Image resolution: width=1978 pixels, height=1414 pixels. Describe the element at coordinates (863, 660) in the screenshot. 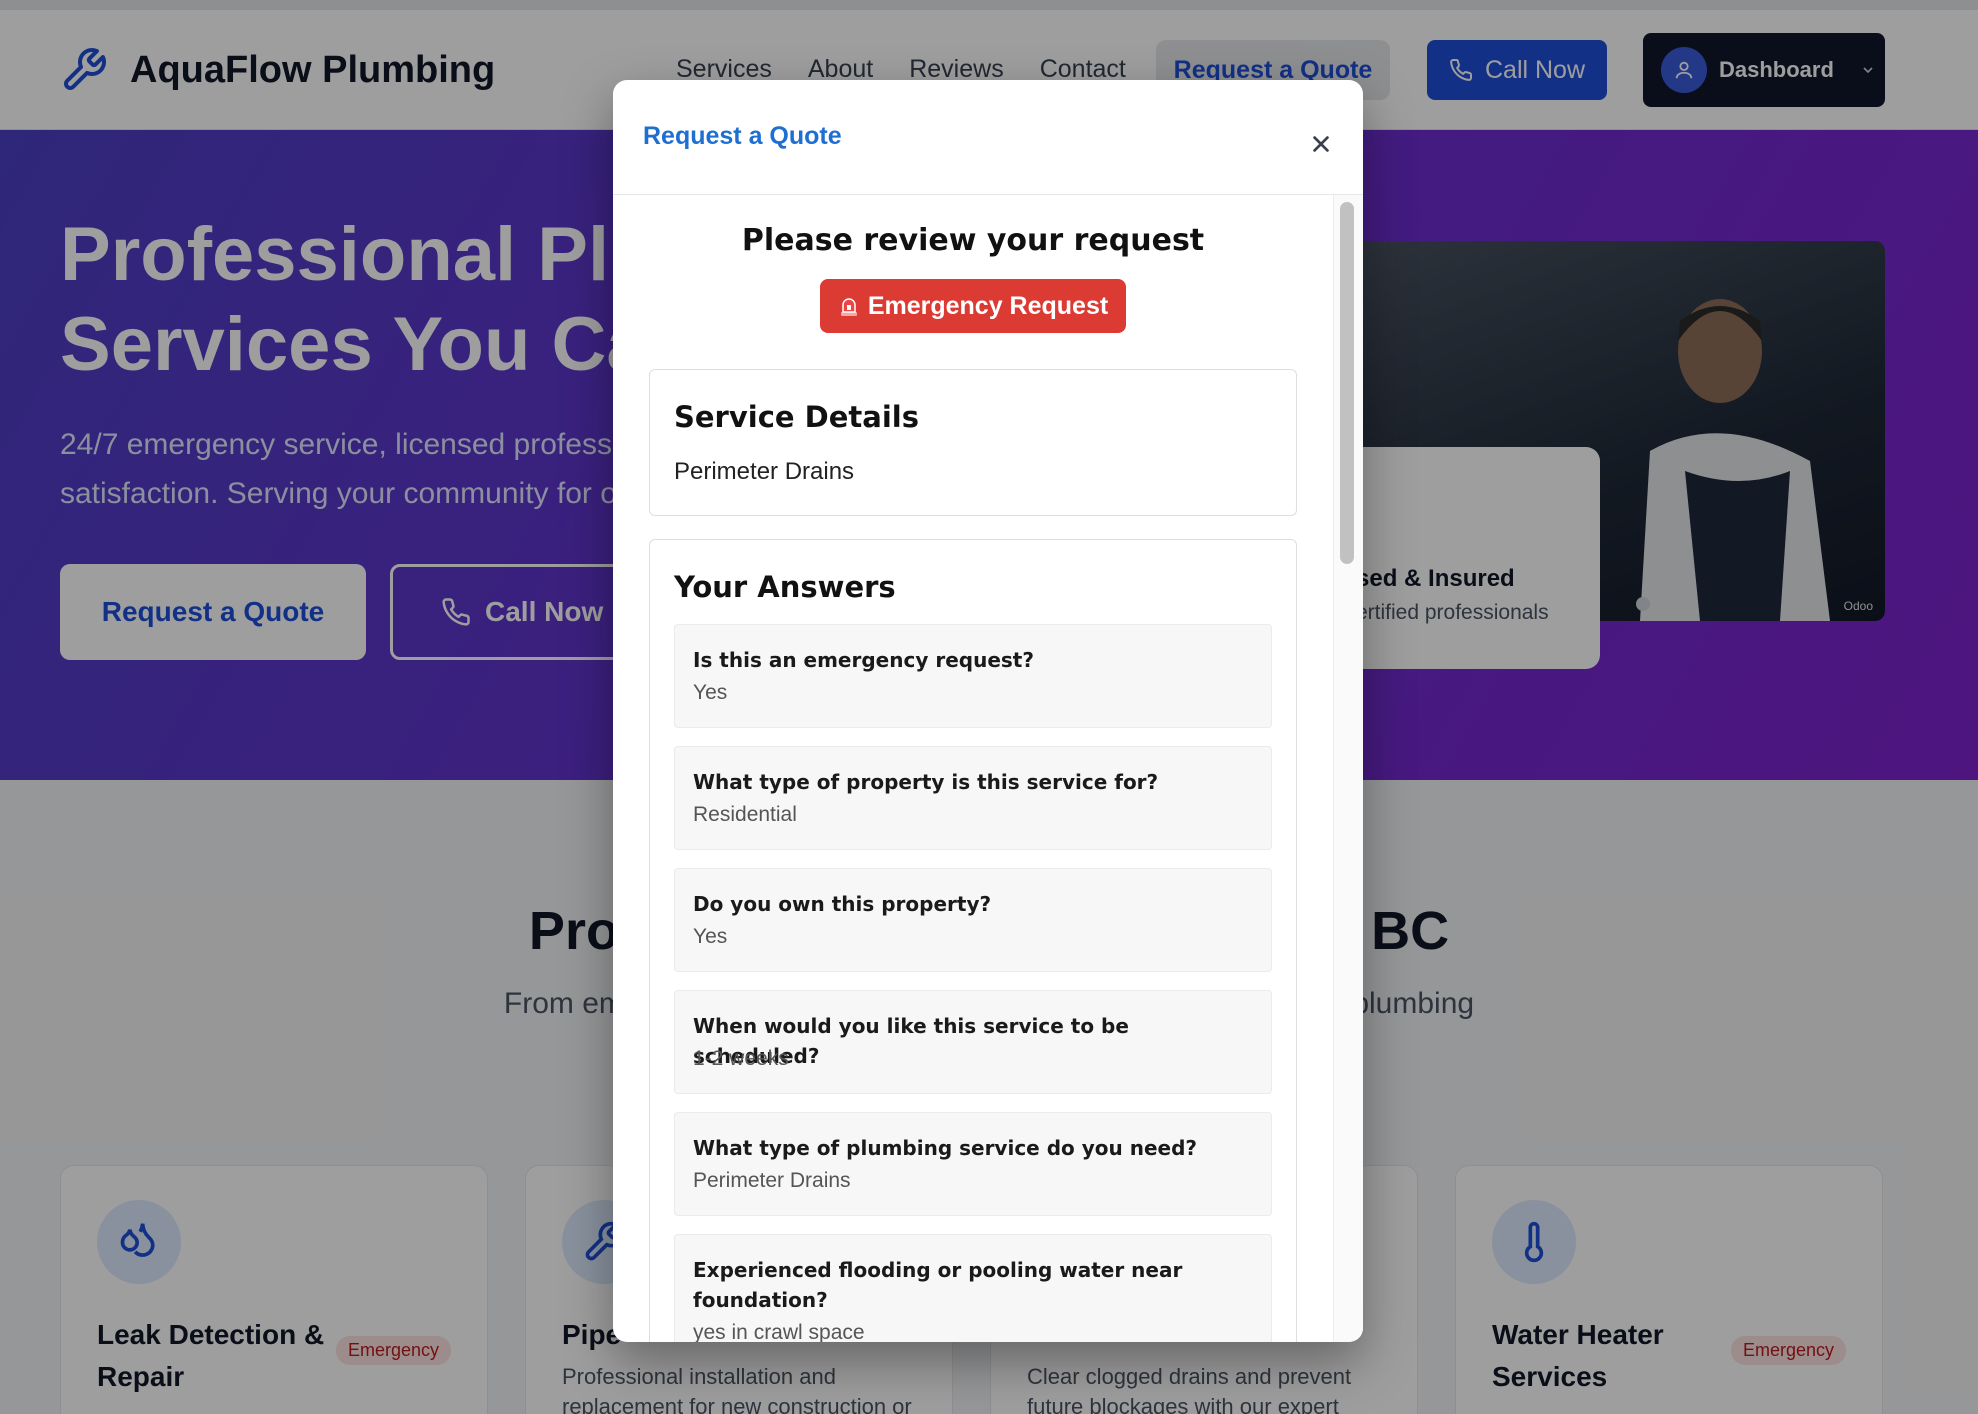

I see `answer-question: Is this an emergency request?` at that location.